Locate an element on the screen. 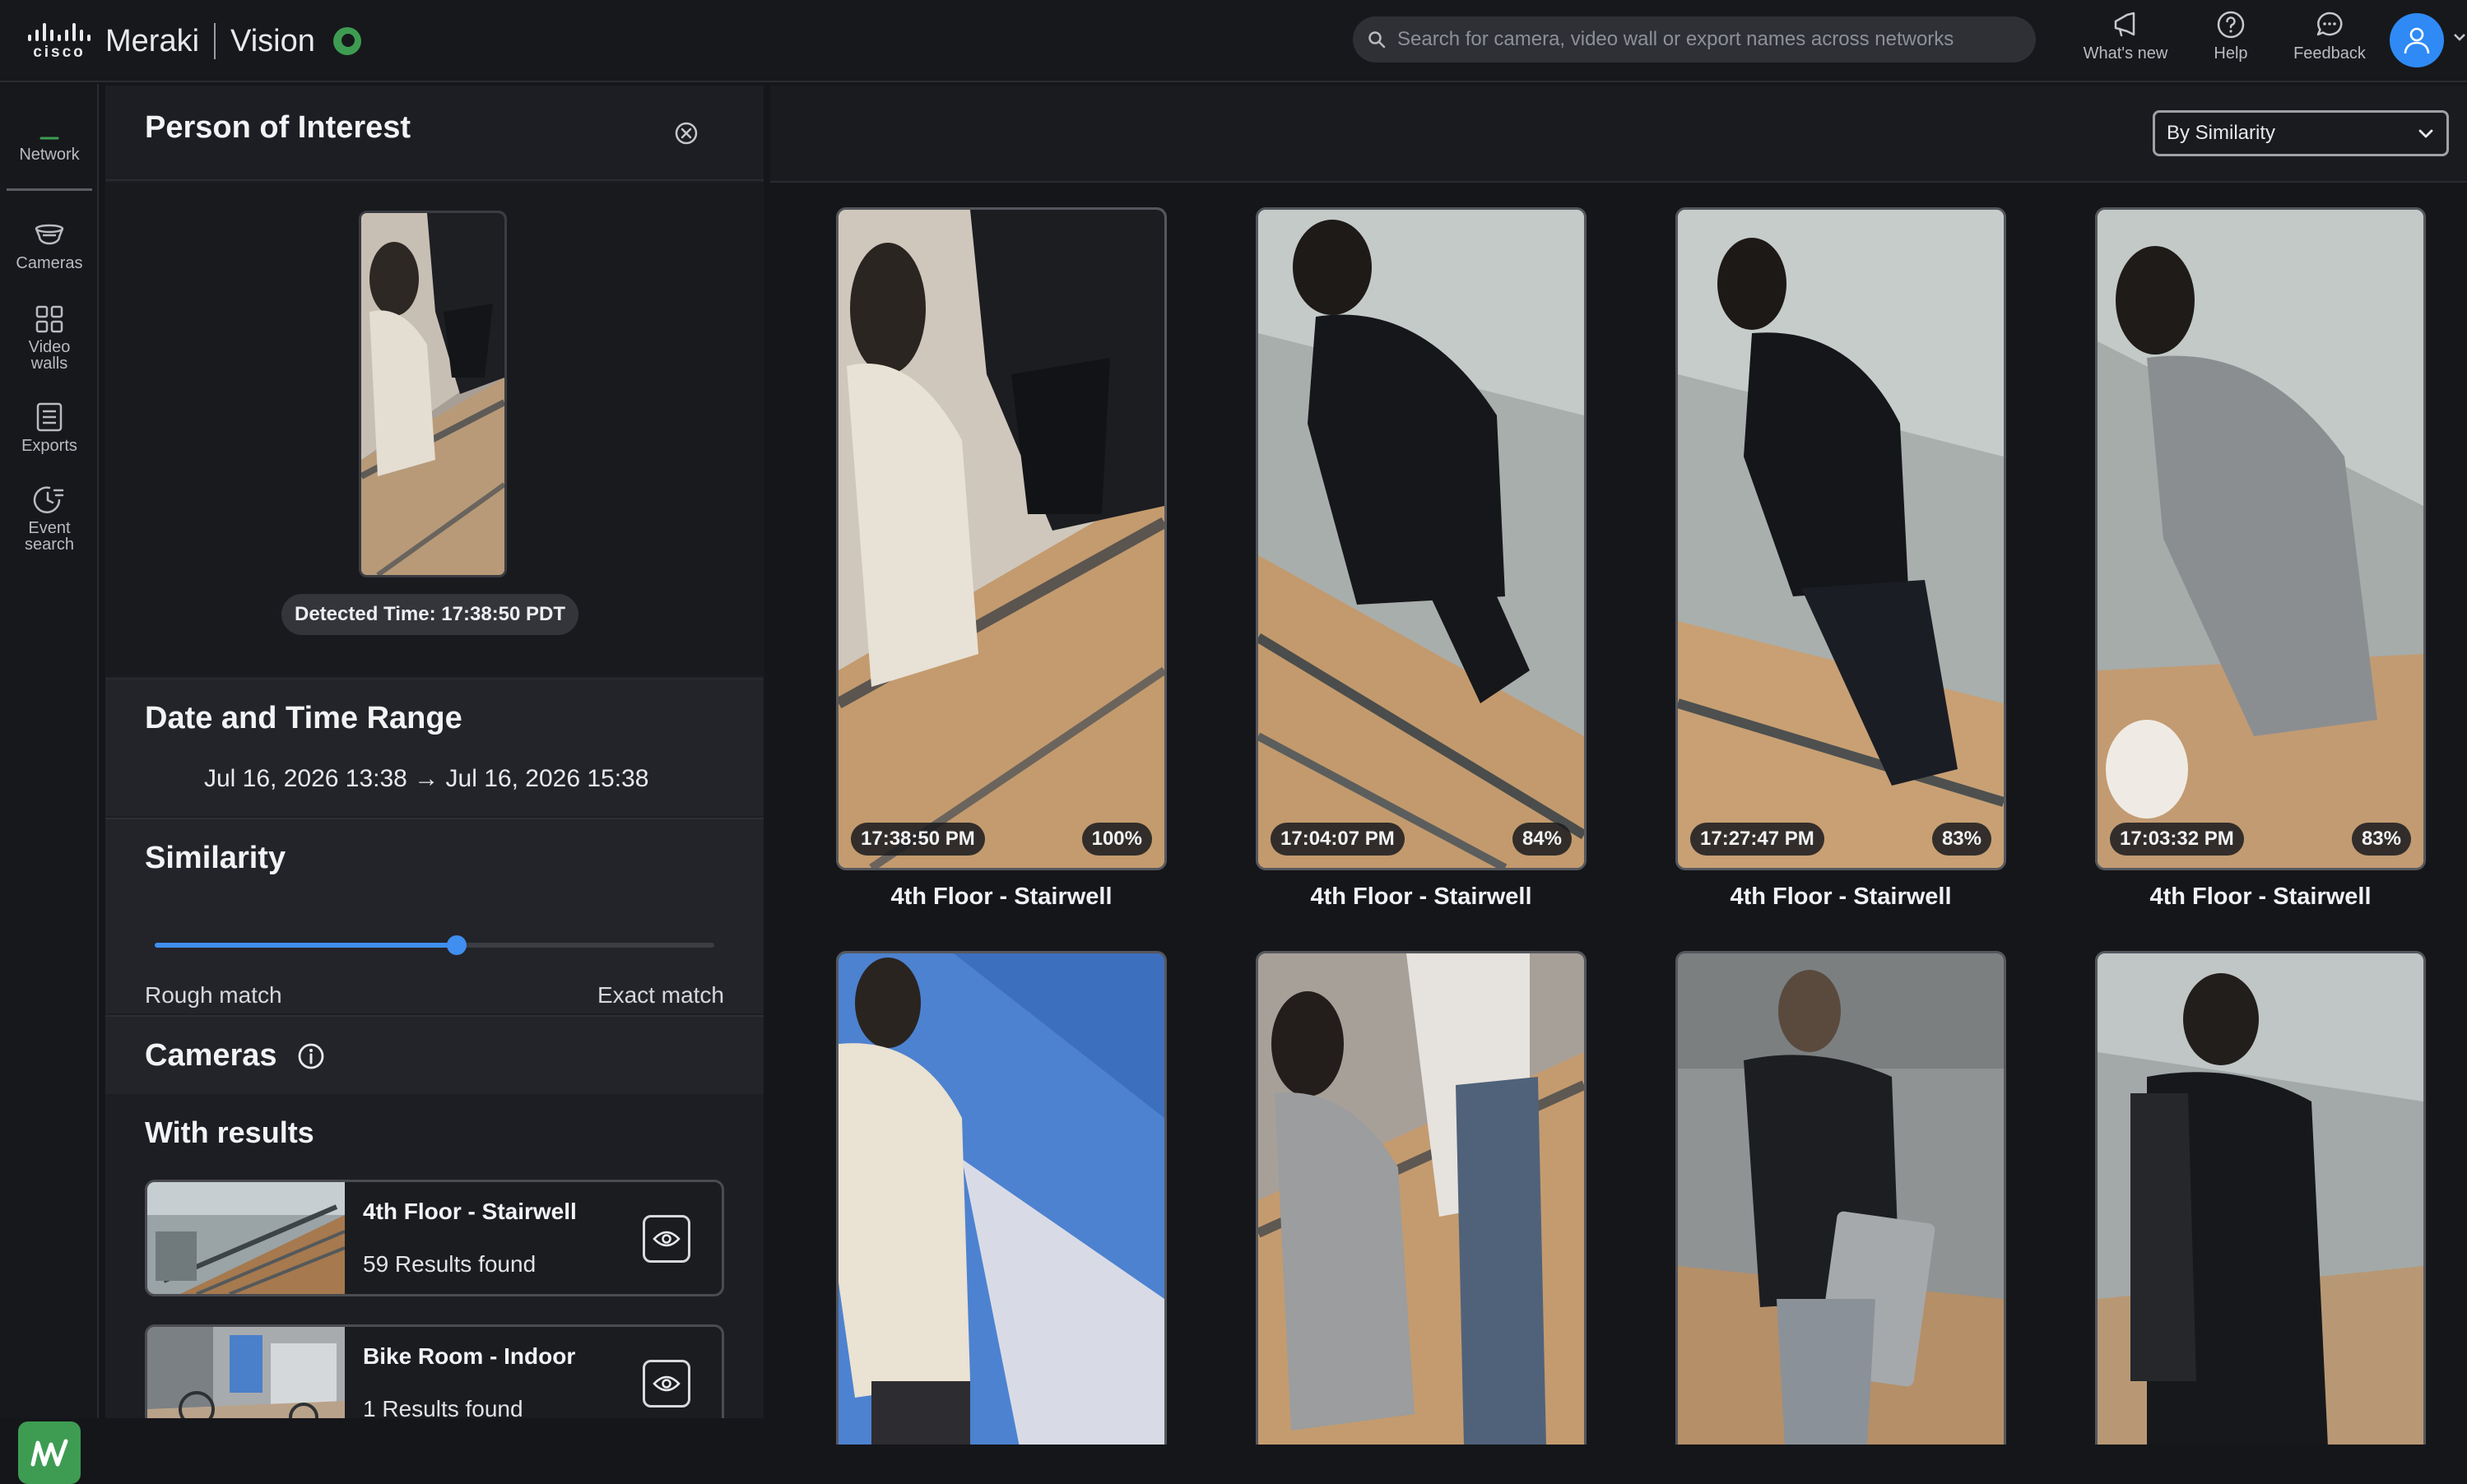 This screenshot has width=2467, height=1484. camera-result-card: Bike Room - Indoor 1 Results found is located at coordinates (434, 1371).